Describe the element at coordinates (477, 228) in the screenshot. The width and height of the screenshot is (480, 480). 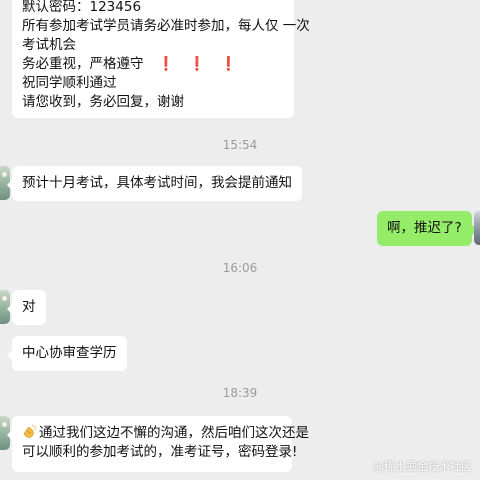
I see `my-avatar` at that location.